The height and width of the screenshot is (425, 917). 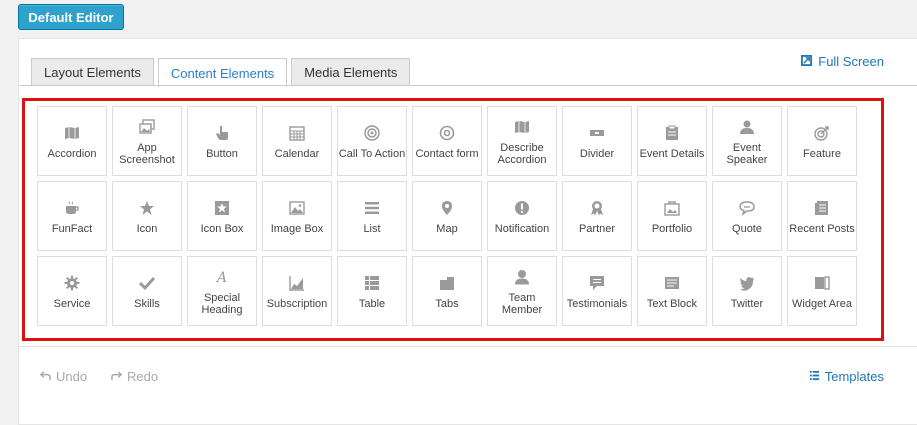 I want to click on element-widget-area: Widget Area, so click(x=822, y=291).